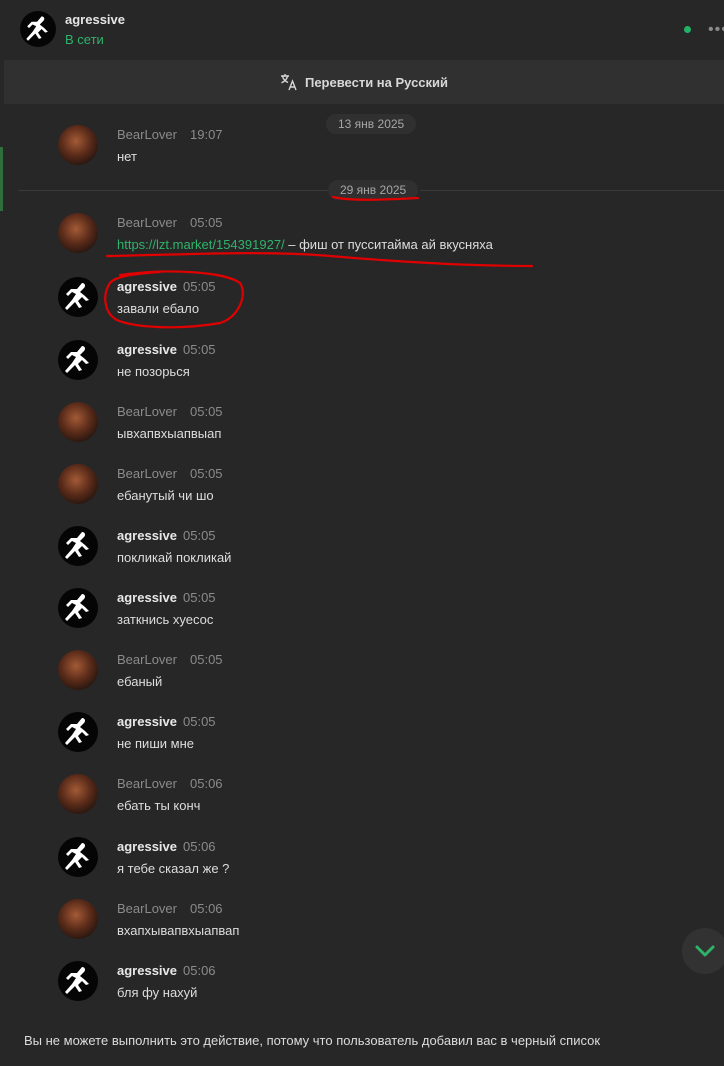  What do you see at coordinates (157, 992) in the screenshot?
I see `message-text: бля фу нахуй` at bounding box center [157, 992].